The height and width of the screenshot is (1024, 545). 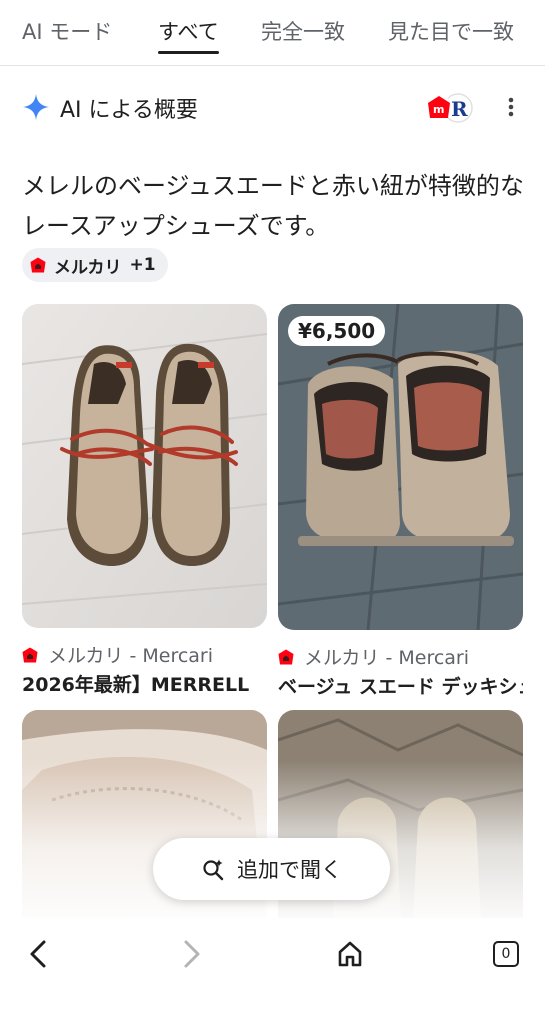 What do you see at coordinates (450, 108) in the screenshot?
I see `source-logos-icon: R m` at bounding box center [450, 108].